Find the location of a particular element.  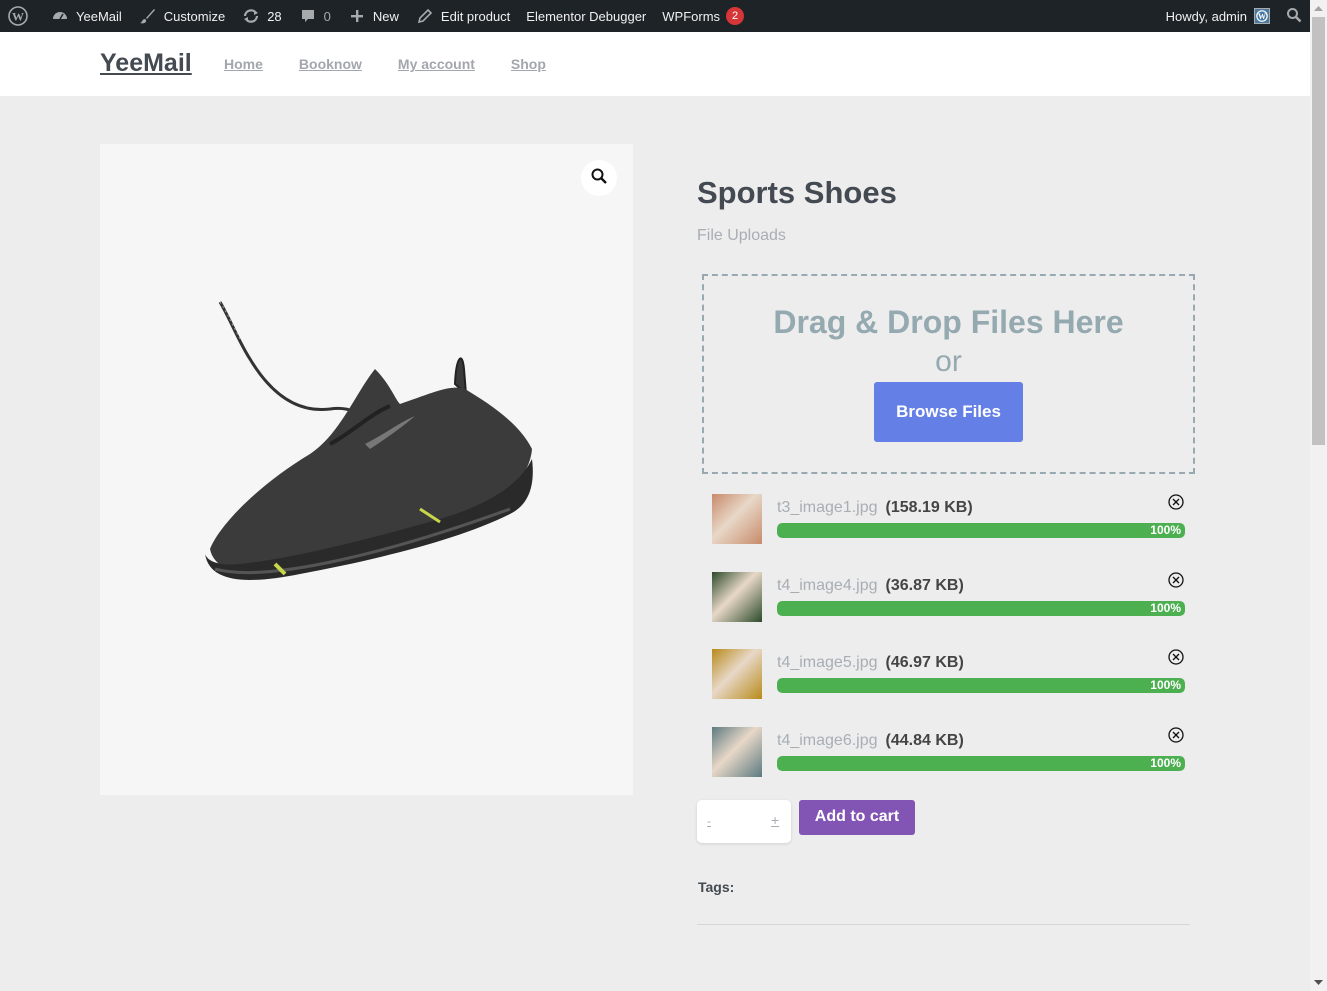

file-name: t4_image4.jpg is located at coordinates (827, 585).